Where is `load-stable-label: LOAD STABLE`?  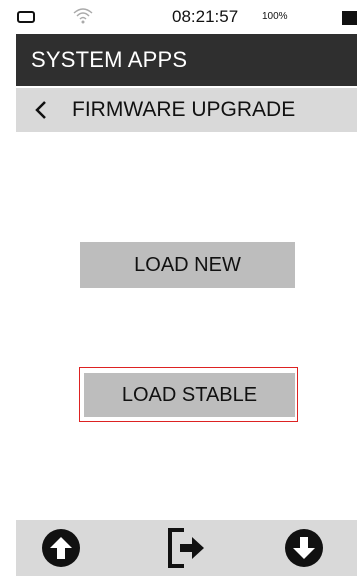 load-stable-label: LOAD STABLE is located at coordinates (189, 394).